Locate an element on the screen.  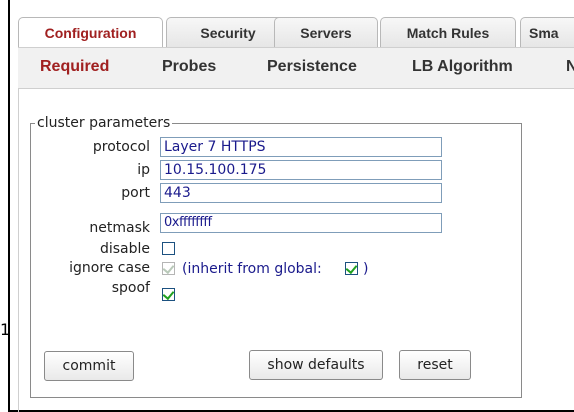
edge-glyph: 1 is located at coordinates (5, 329).